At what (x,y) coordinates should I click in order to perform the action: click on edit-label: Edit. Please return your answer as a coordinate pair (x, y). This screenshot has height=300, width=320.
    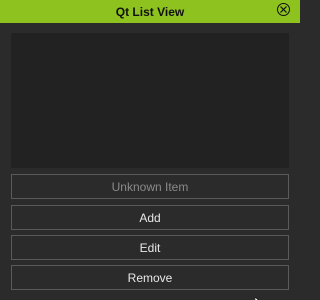
    Looking at the image, I should click on (150, 247).